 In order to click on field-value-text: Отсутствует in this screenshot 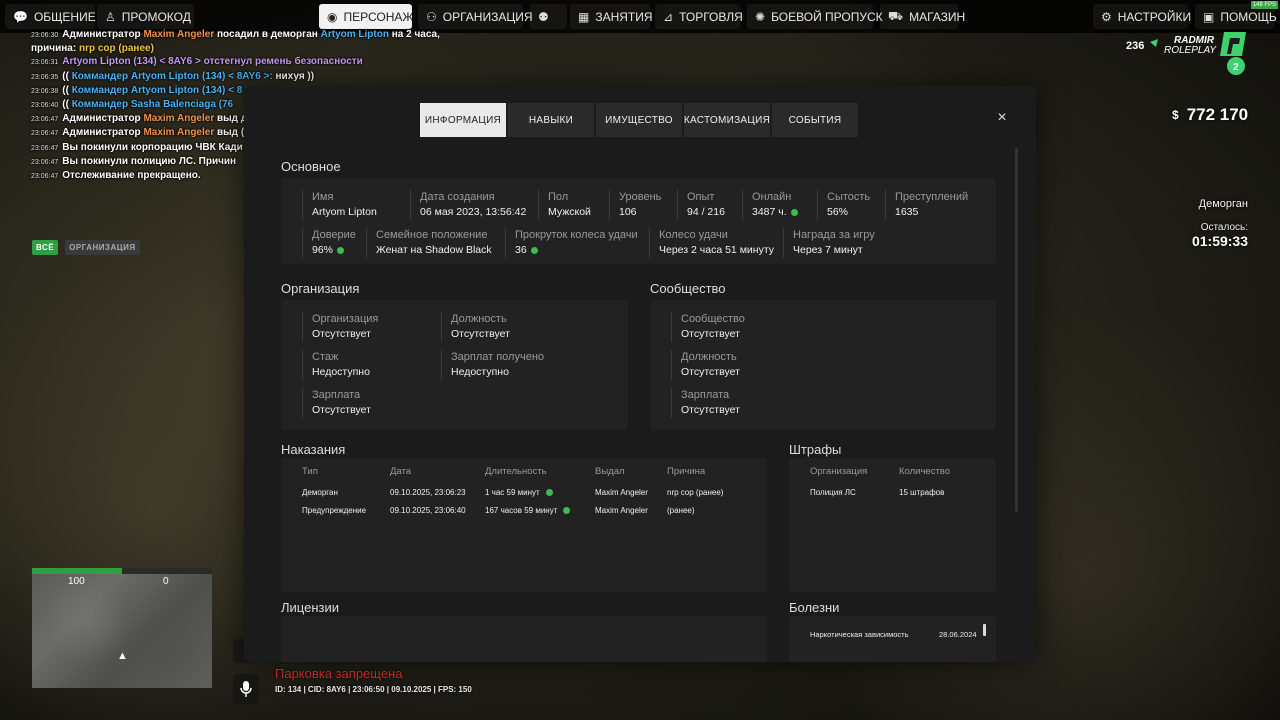, I will do `click(710, 372)`.